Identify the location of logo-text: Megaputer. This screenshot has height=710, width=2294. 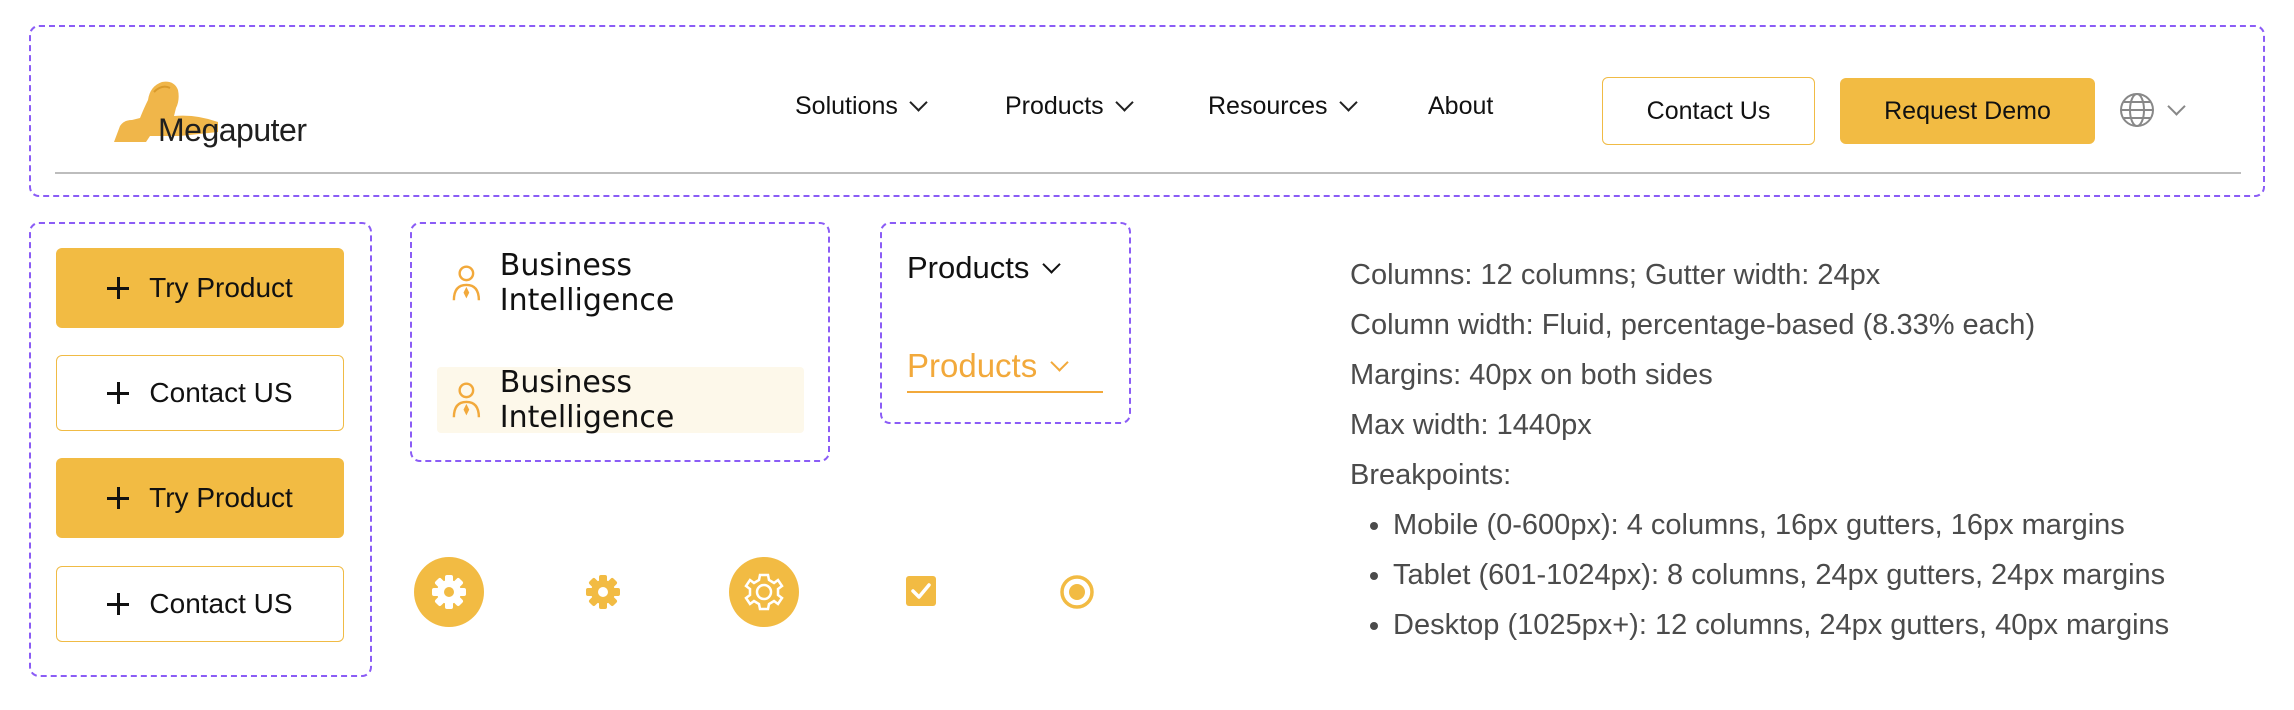
(232, 130).